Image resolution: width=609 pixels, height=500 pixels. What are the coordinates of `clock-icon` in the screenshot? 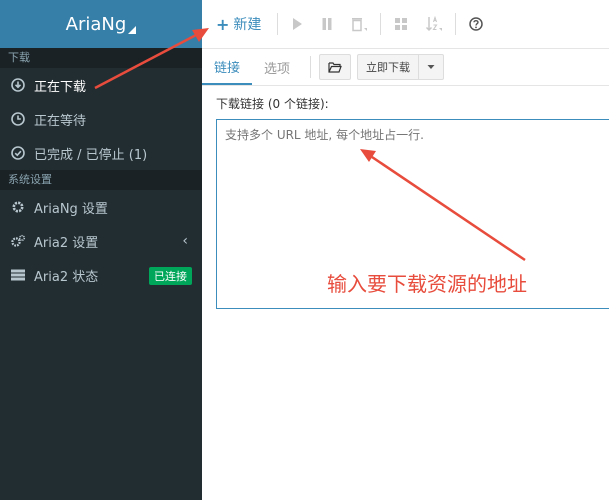 It's located at (18, 119).